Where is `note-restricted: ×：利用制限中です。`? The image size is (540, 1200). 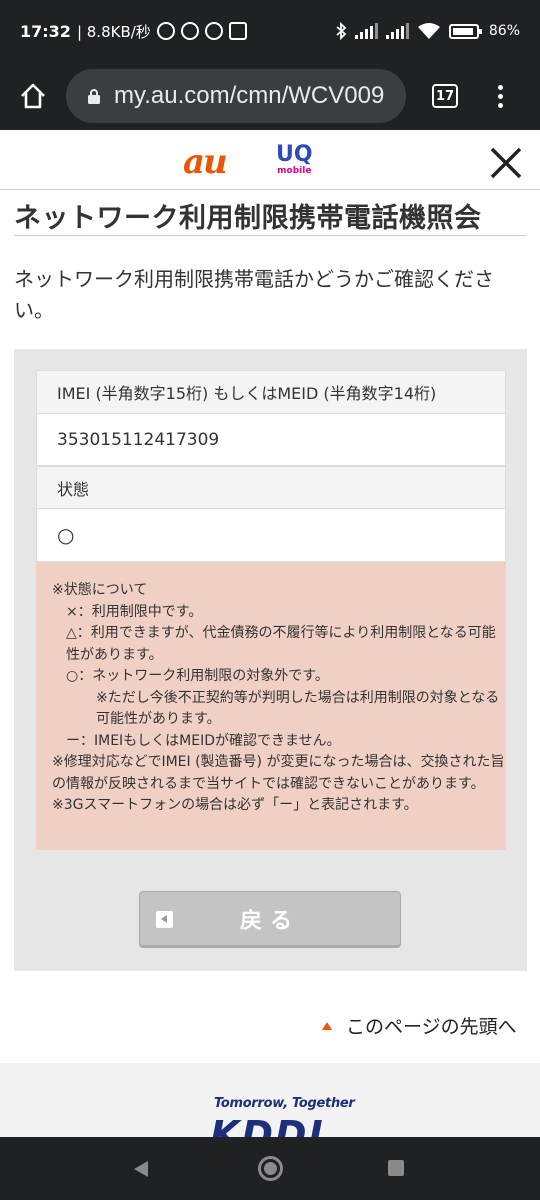 note-restricted: ×：利用制限中です。 is located at coordinates (134, 611).